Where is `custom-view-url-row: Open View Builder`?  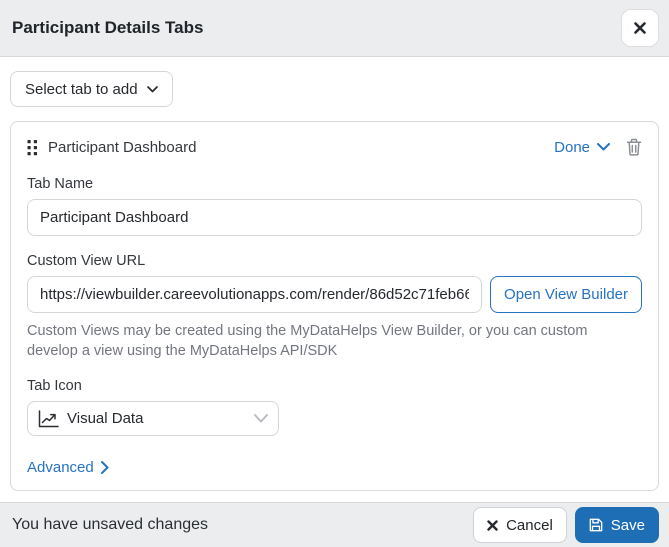
custom-view-url-row: Open View Builder is located at coordinates (334, 294).